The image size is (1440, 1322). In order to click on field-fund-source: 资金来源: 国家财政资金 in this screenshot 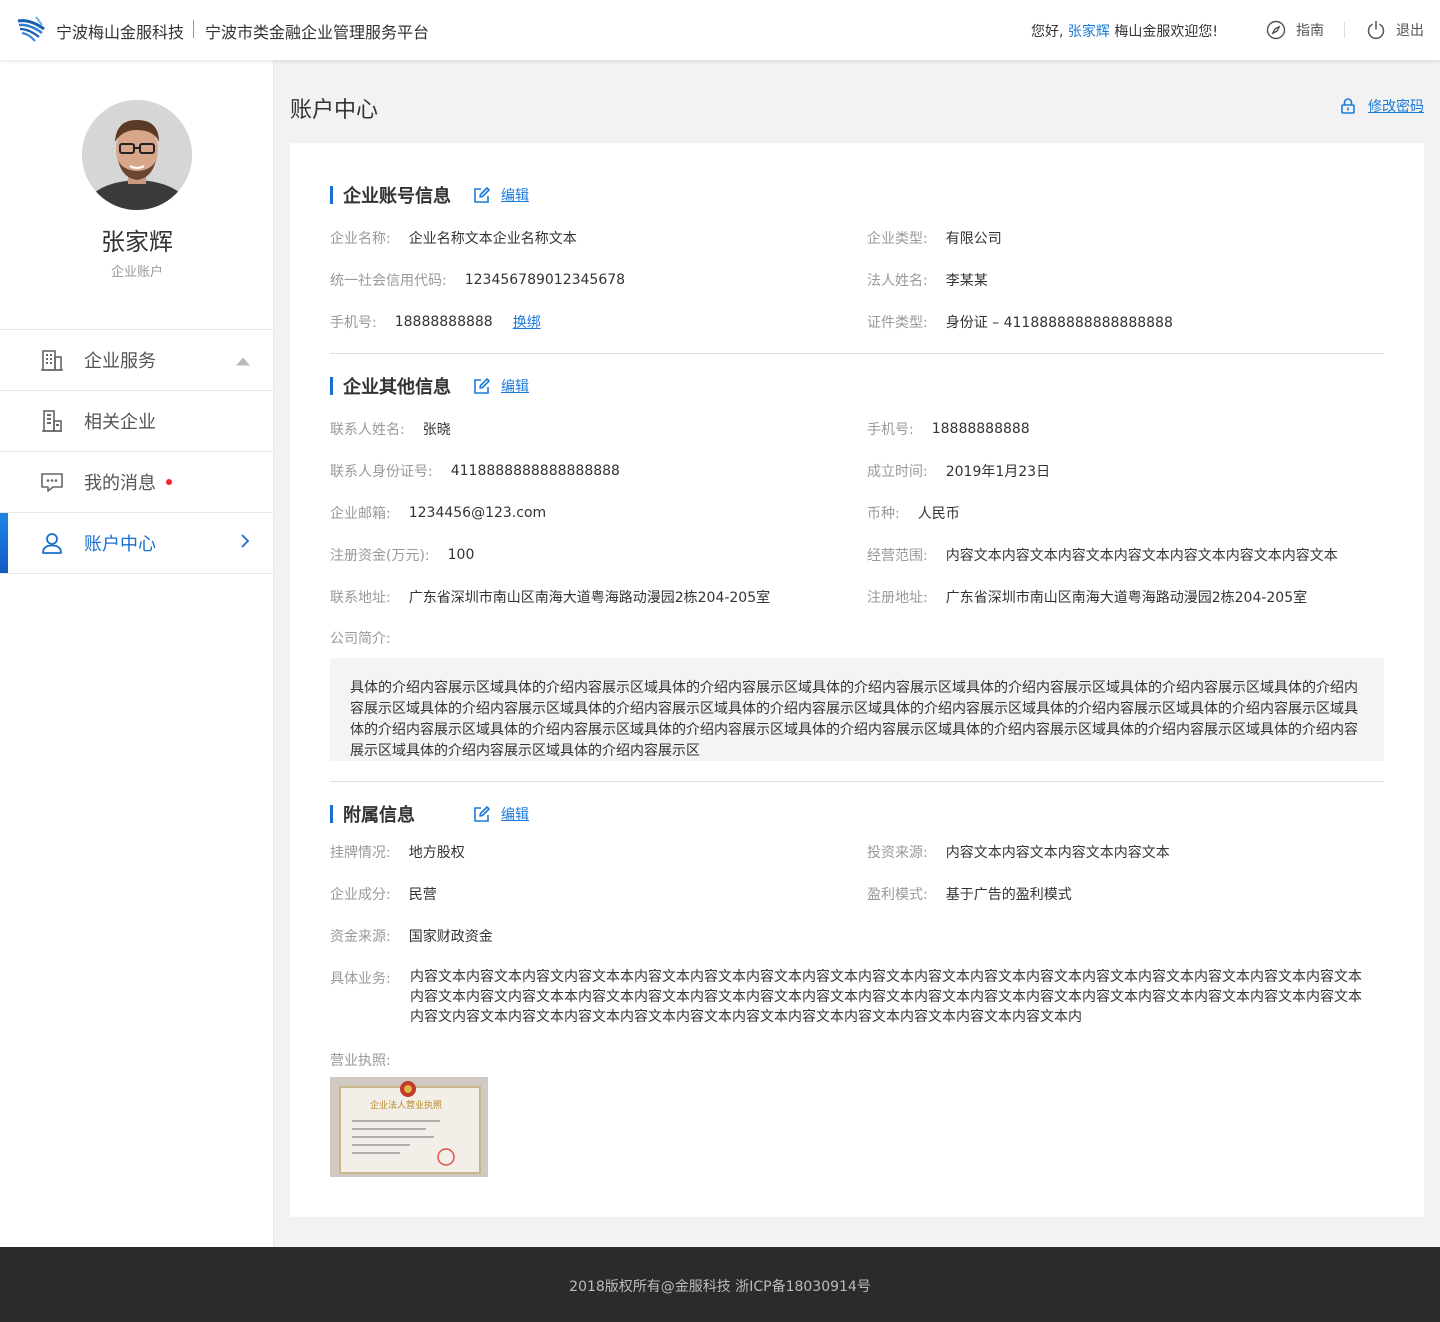, I will do `click(411, 936)`.